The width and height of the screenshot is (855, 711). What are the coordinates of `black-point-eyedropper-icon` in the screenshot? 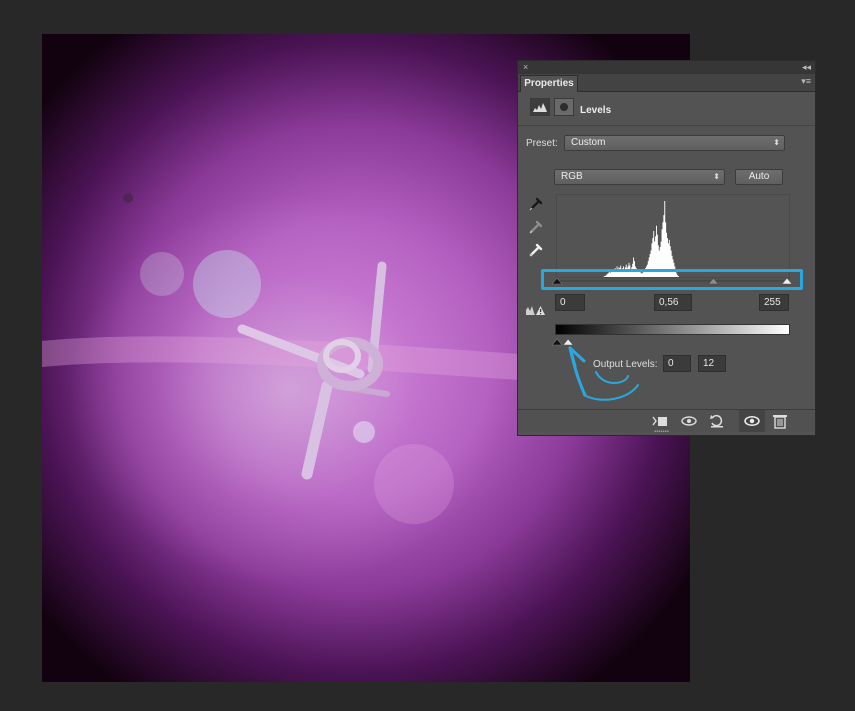 It's located at (536, 204).